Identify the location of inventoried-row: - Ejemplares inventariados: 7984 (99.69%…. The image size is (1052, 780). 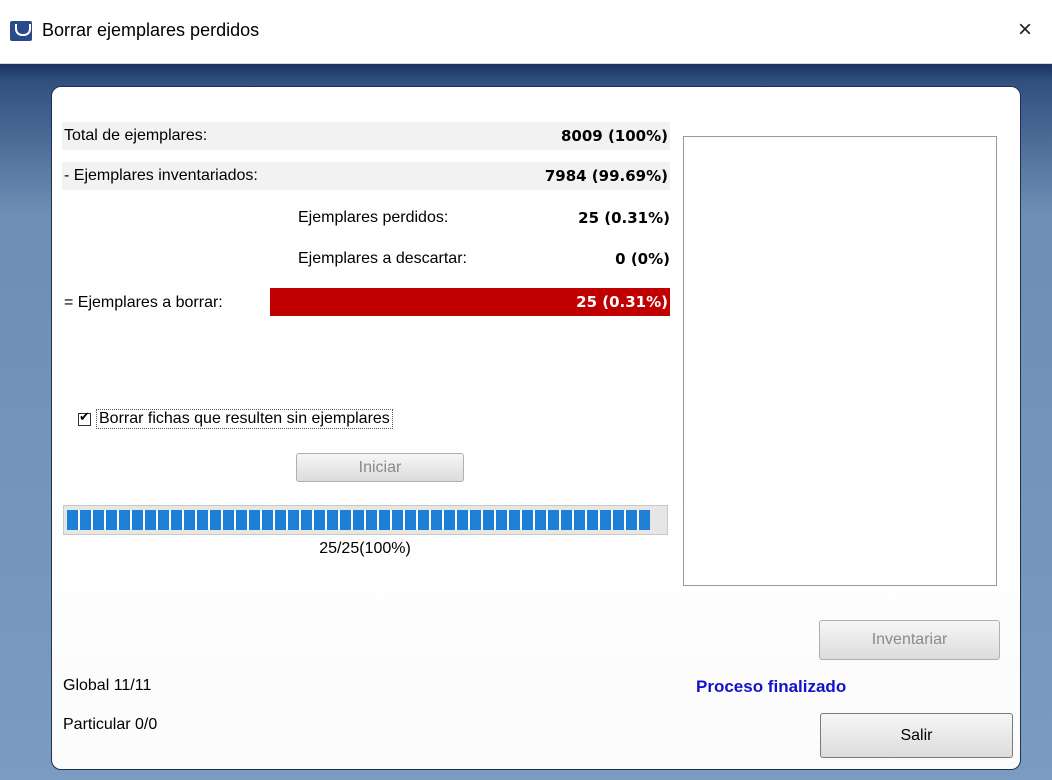
(366, 176).